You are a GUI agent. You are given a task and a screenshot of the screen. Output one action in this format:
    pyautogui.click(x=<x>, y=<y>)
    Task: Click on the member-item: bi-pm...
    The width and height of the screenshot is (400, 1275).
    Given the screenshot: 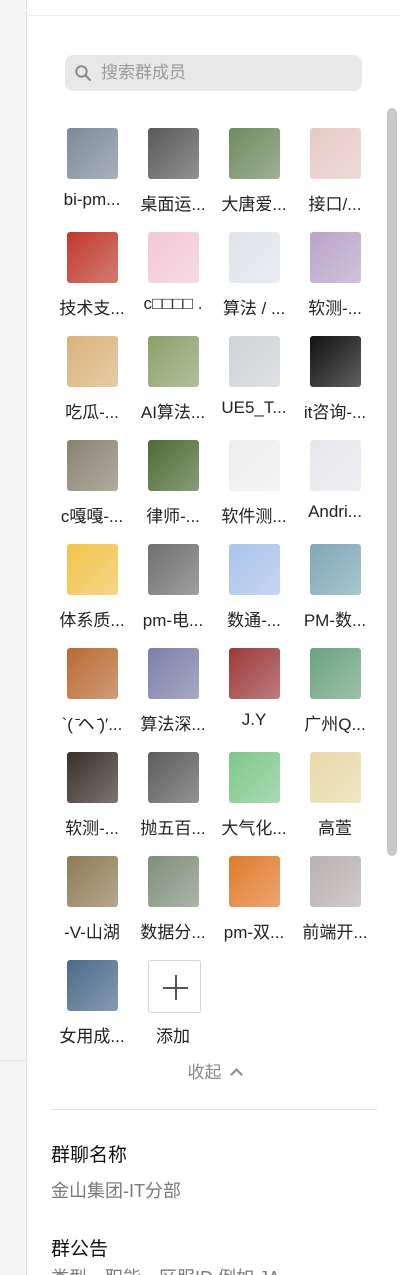 What is the action you would take?
    pyautogui.click(x=90, y=173)
    